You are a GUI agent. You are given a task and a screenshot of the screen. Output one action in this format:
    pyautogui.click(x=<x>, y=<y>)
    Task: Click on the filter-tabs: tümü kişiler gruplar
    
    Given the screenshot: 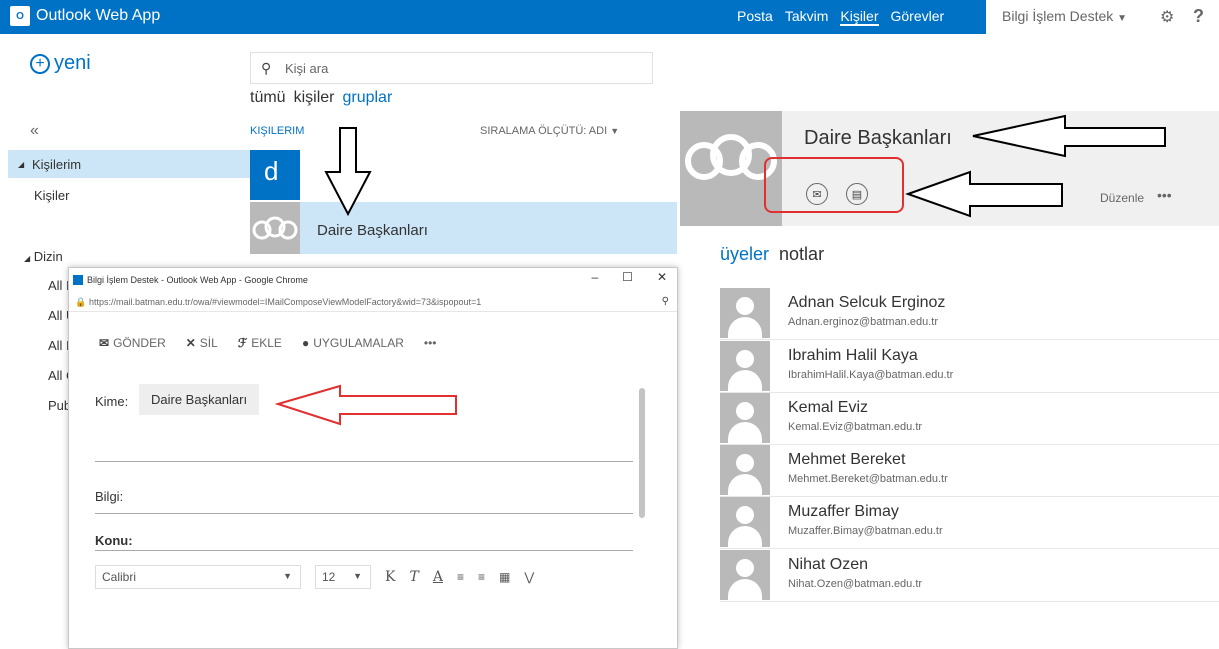 What is the action you would take?
    pyautogui.click(x=321, y=98)
    